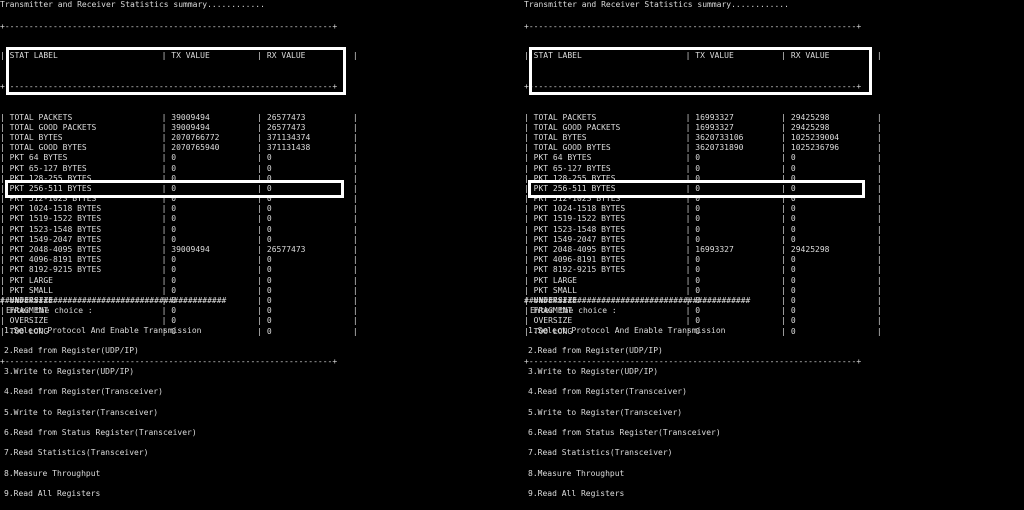  I want to click on stat-label: PKT 128-255 BYTES, so click(574, 178).